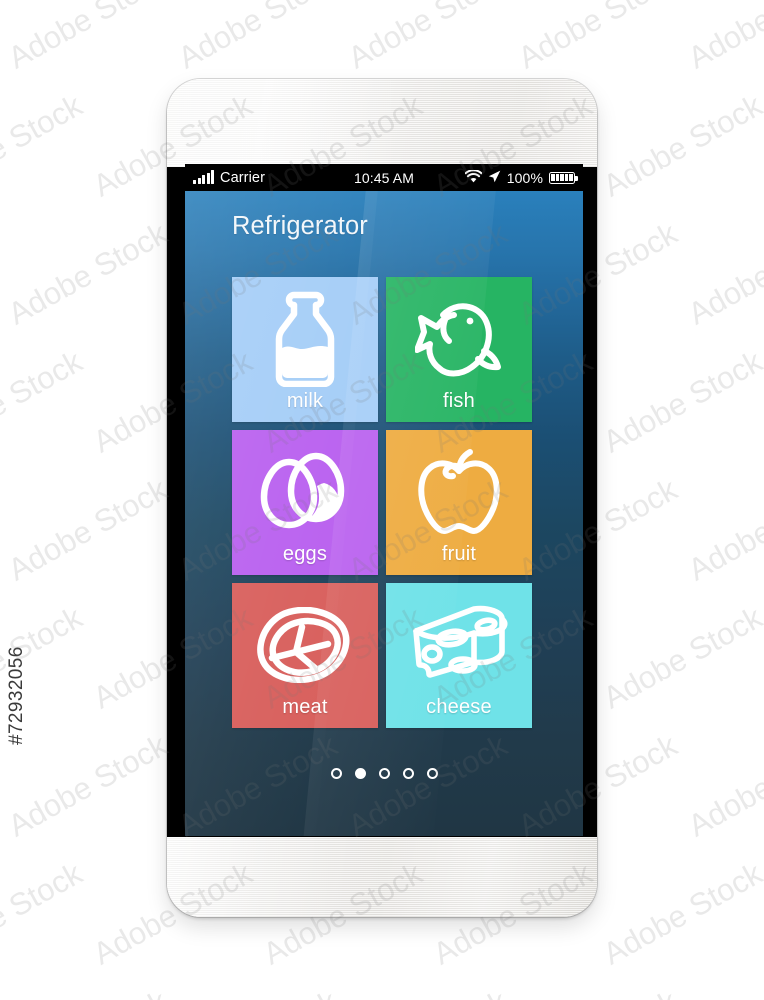 The width and height of the screenshot is (764, 1000). I want to click on status-bar-right-group: 100%, so click(521, 177).